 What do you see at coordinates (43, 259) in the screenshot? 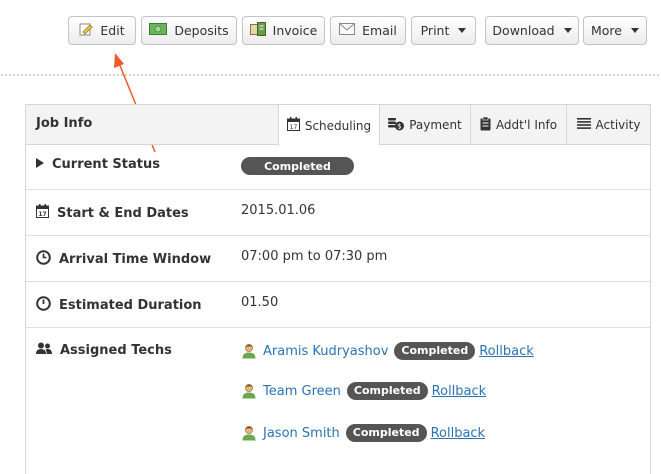
I see `clock-icon` at bounding box center [43, 259].